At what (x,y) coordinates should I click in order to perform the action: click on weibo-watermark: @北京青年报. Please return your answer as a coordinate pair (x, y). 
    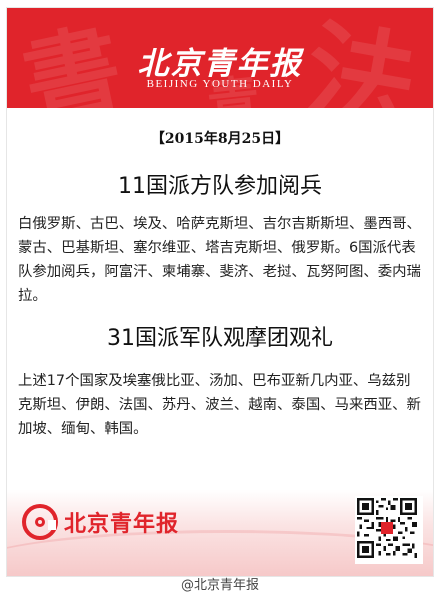
    Looking at the image, I should click on (220, 583).